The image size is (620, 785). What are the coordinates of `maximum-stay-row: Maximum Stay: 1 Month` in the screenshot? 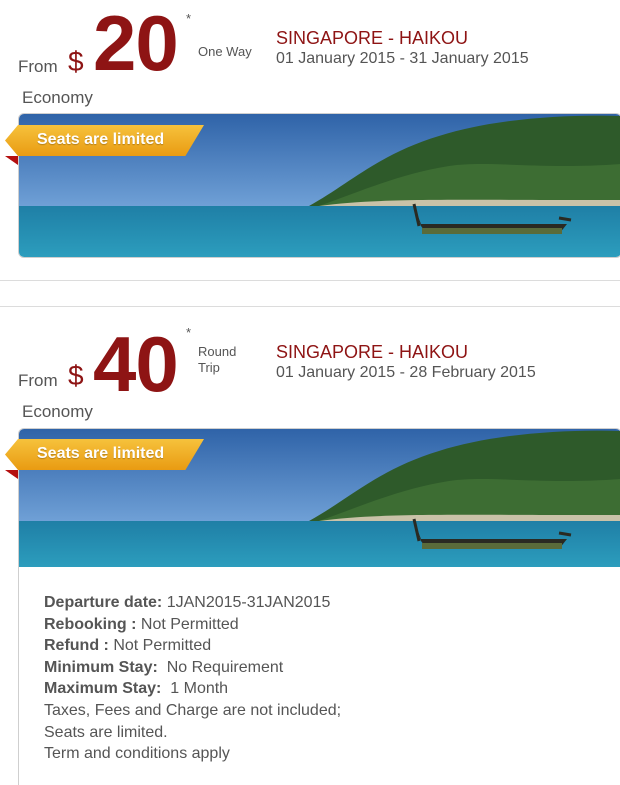 It's located at (136, 689).